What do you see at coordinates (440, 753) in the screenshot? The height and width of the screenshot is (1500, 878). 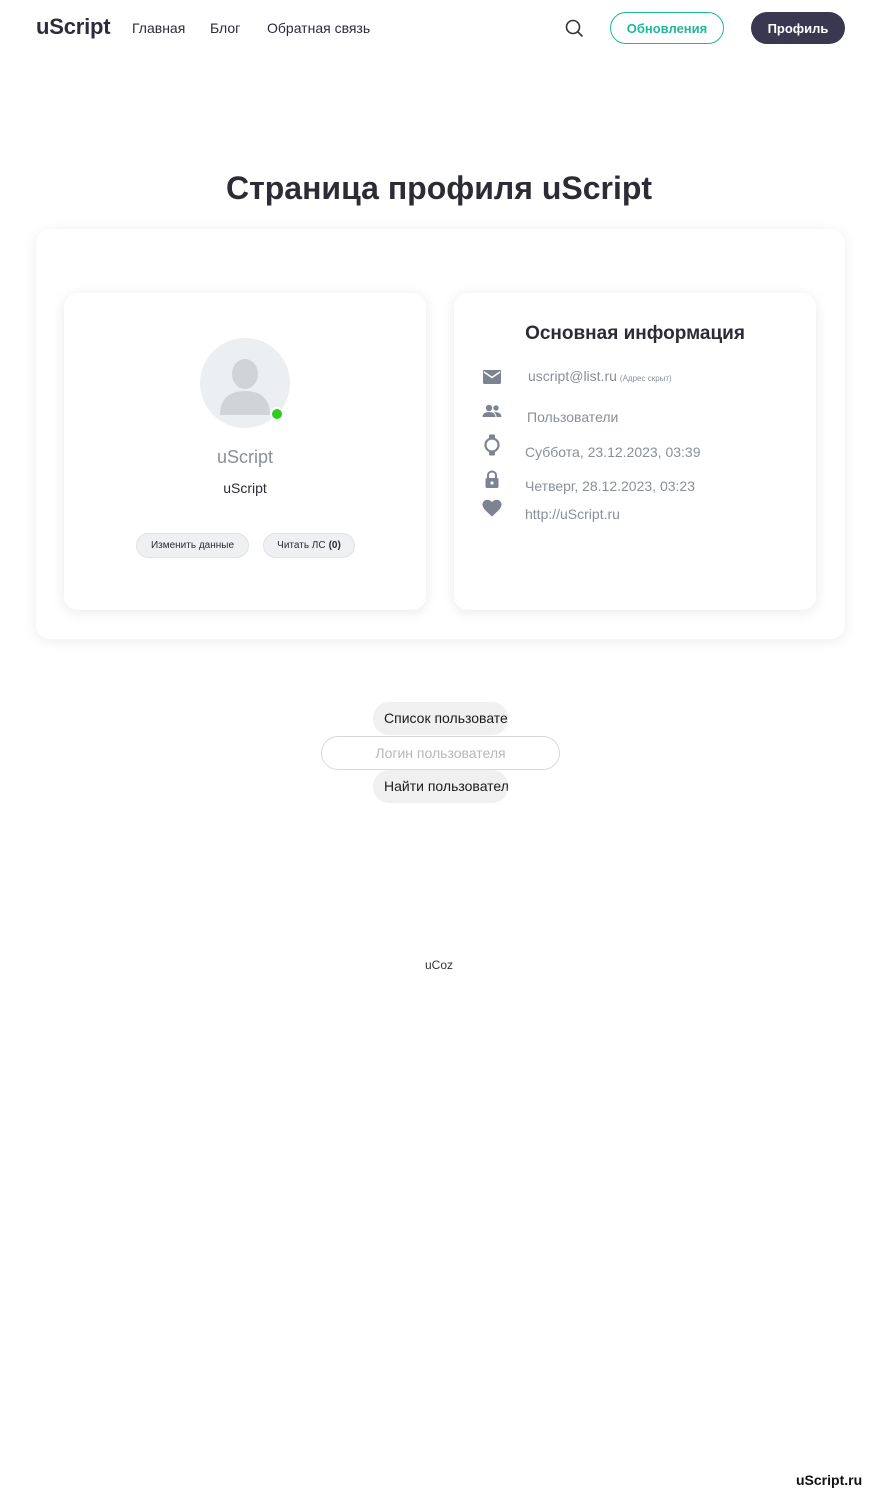 I see `user-login-input` at bounding box center [440, 753].